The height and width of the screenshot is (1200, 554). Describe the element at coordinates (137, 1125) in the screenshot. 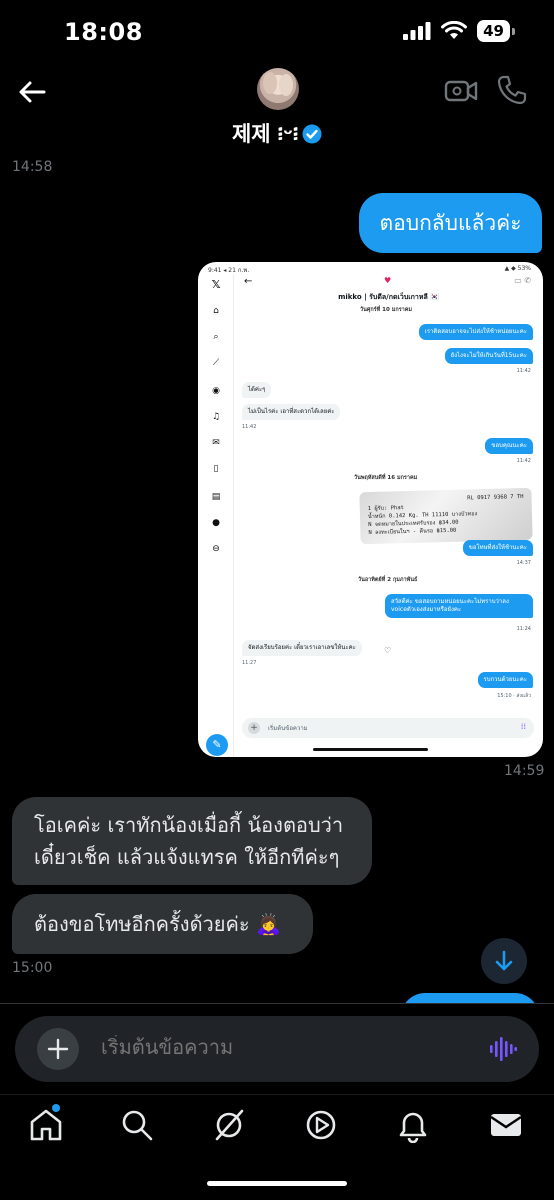

I see `search-tab-icon` at that location.